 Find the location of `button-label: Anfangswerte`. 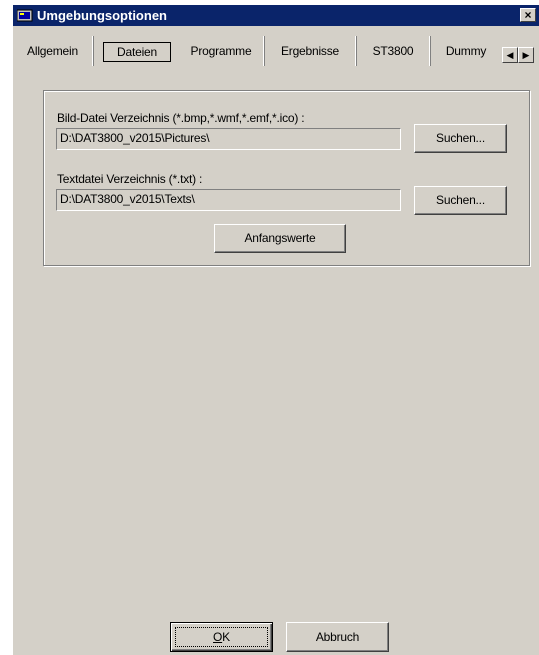

button-label: Anfangswerte is located at coordinates (280, 238).